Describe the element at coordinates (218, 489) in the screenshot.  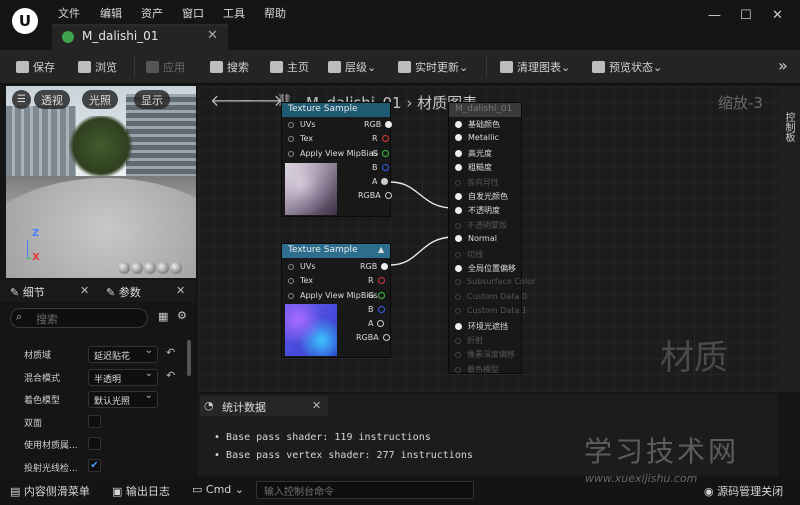
I see `cmd-selector: ▭ Cmd ⌄` at that location.